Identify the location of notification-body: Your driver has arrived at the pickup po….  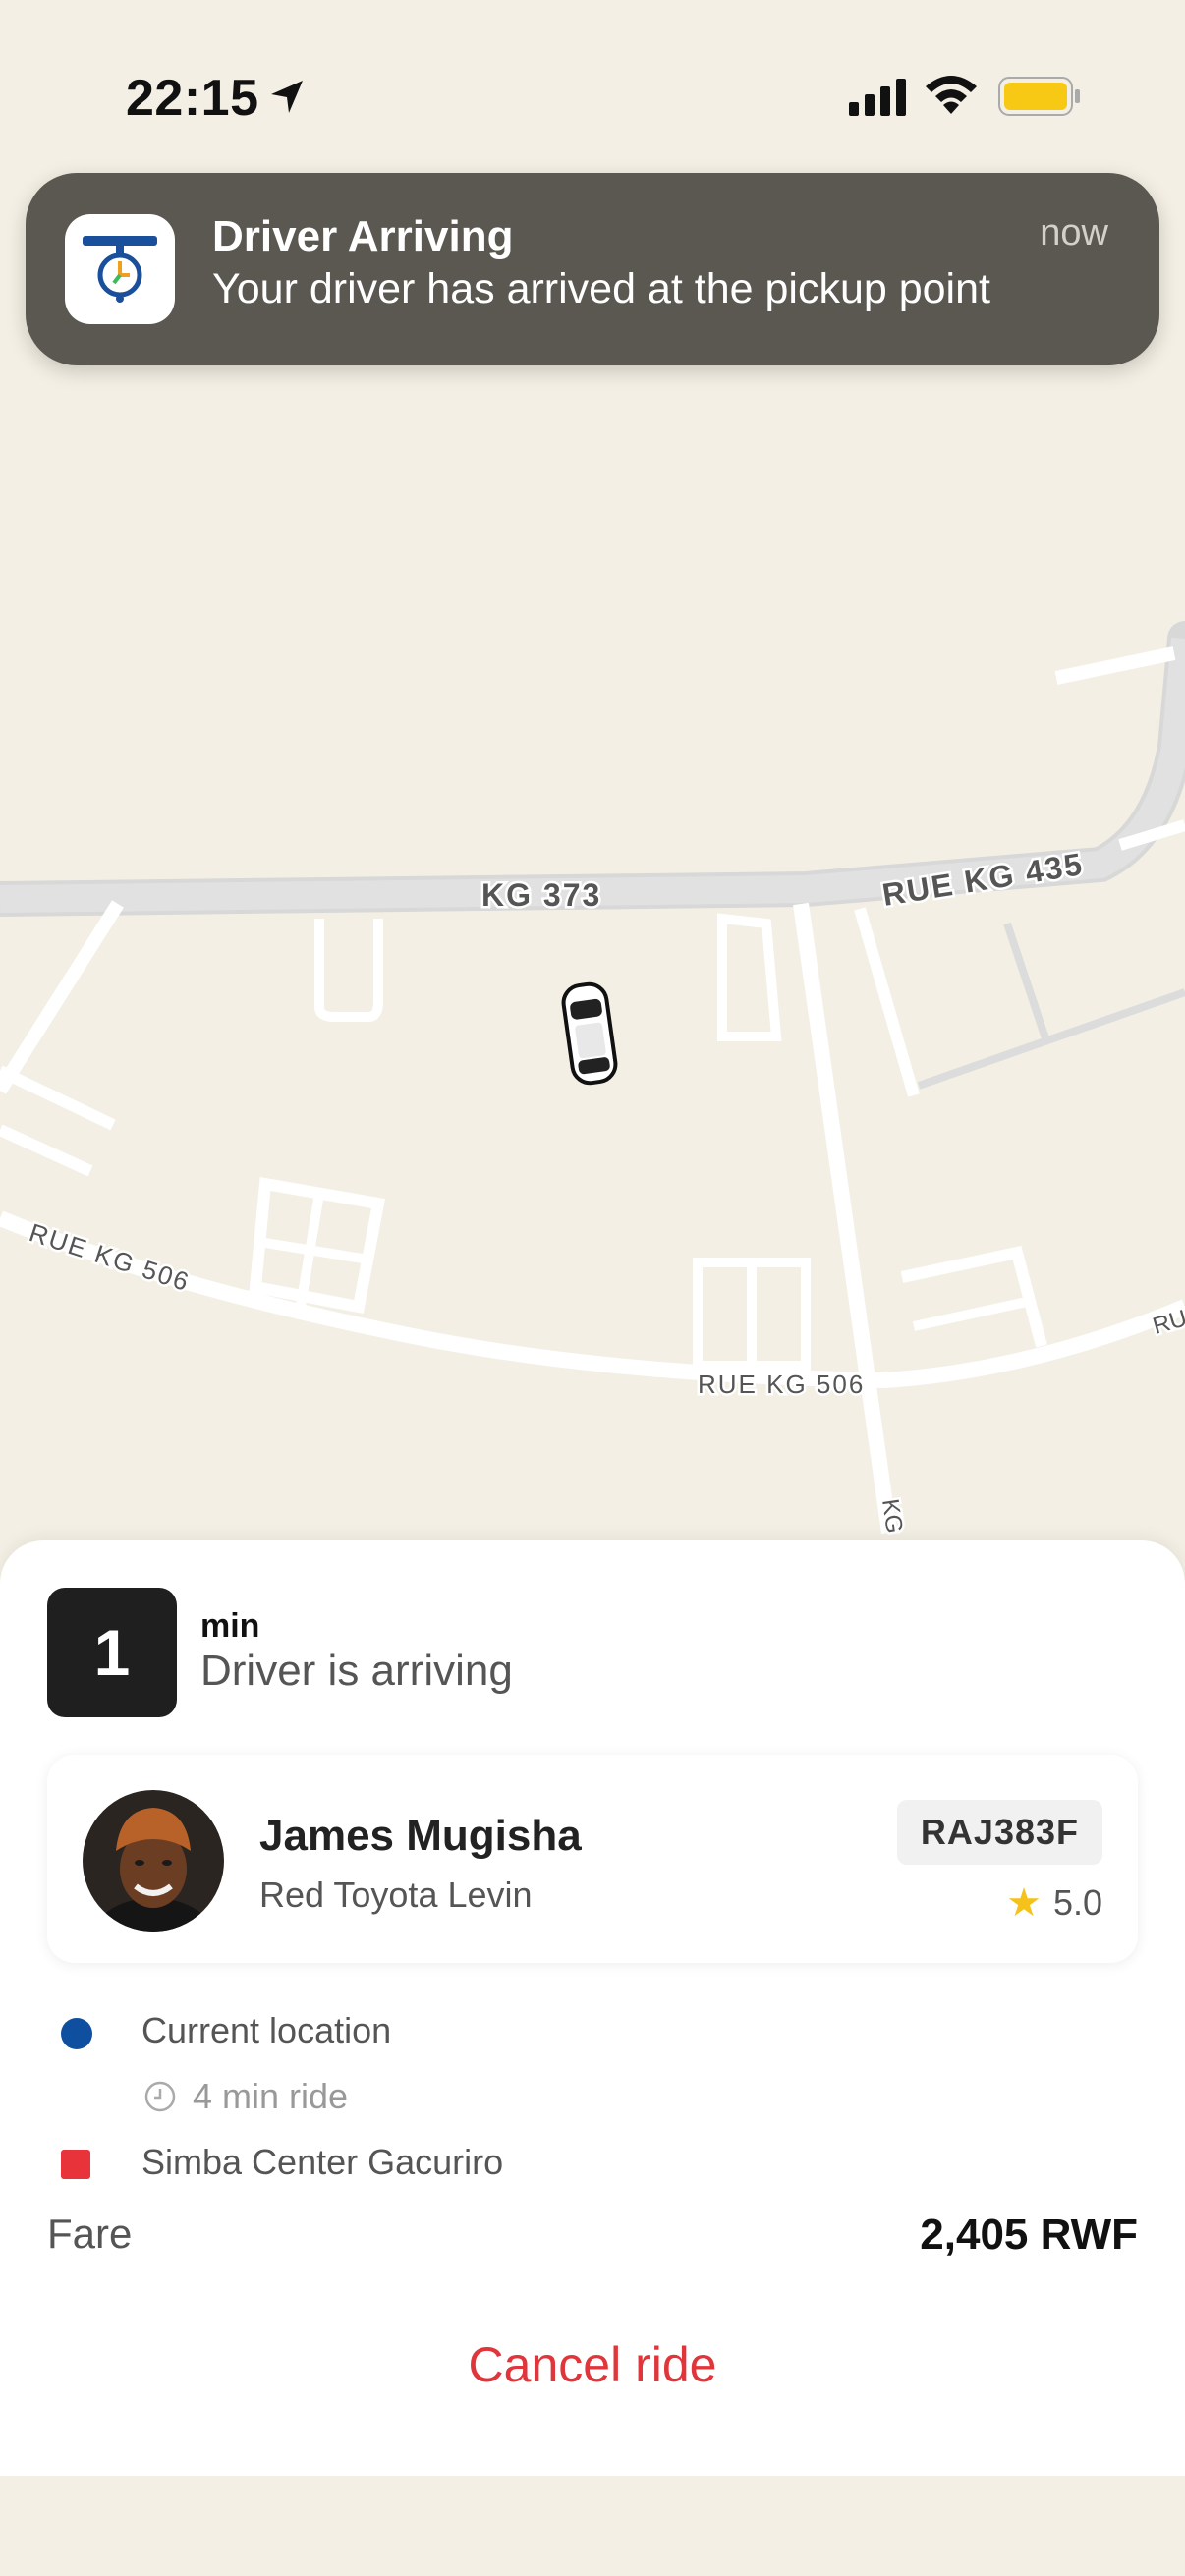
(601, 288).